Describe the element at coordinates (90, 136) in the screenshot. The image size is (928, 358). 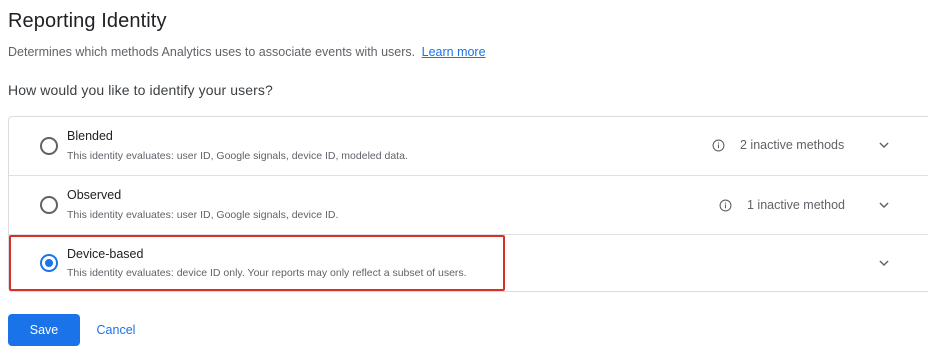
I see `option-title: Blended` at that location.